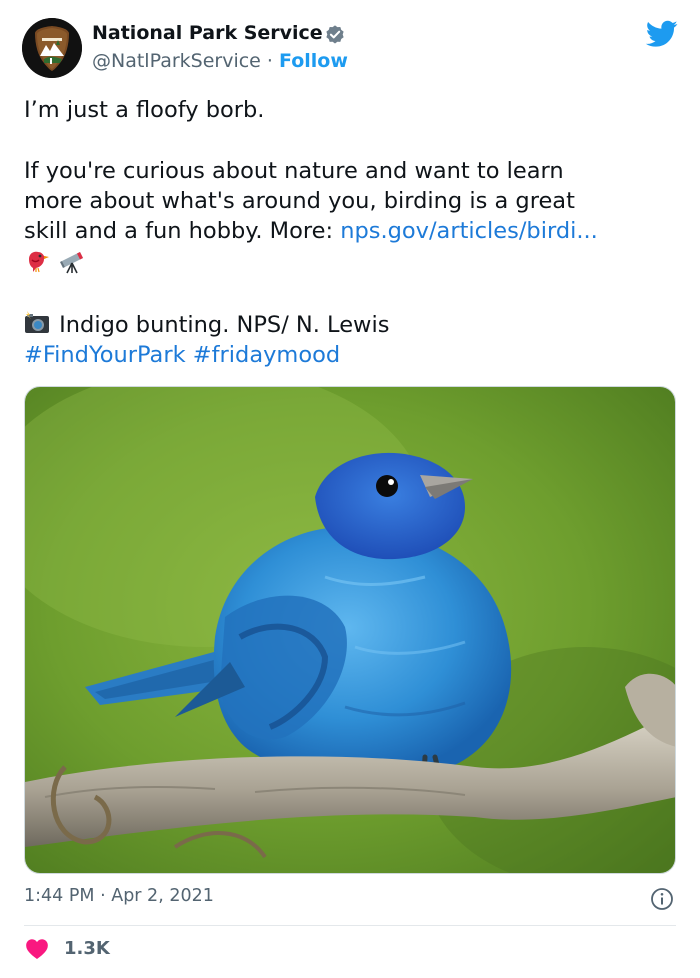 Image resolution: width=700 pixels, height=978 pixels. What do you see at coordinates (354, 110) in the screenshot?
I see `tweet-body: I’m just a floofy borb.` at bounding box center [354, 110].